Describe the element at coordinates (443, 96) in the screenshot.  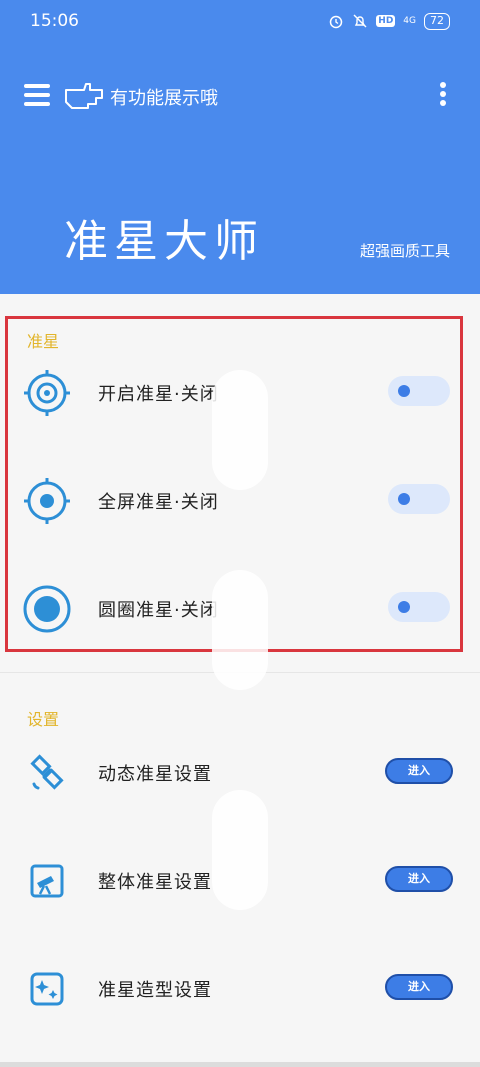
I see `more-options-icon` at that location.